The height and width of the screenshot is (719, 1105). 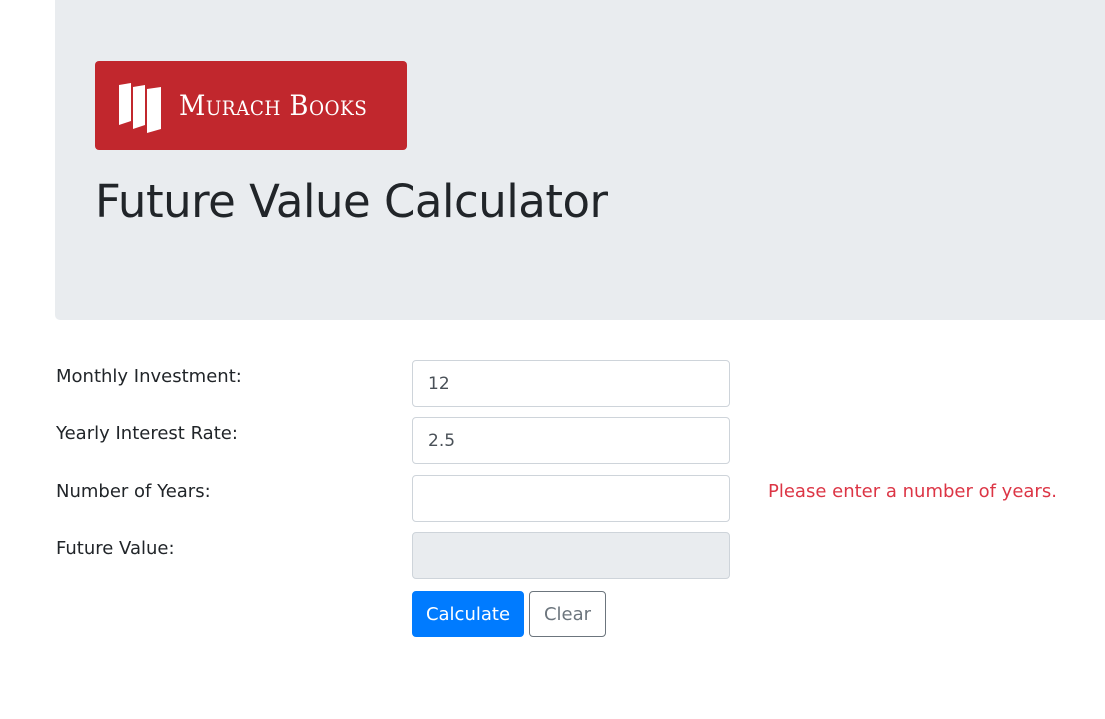 I want to click on clear-button: Clear, so click(x=567, y=614).